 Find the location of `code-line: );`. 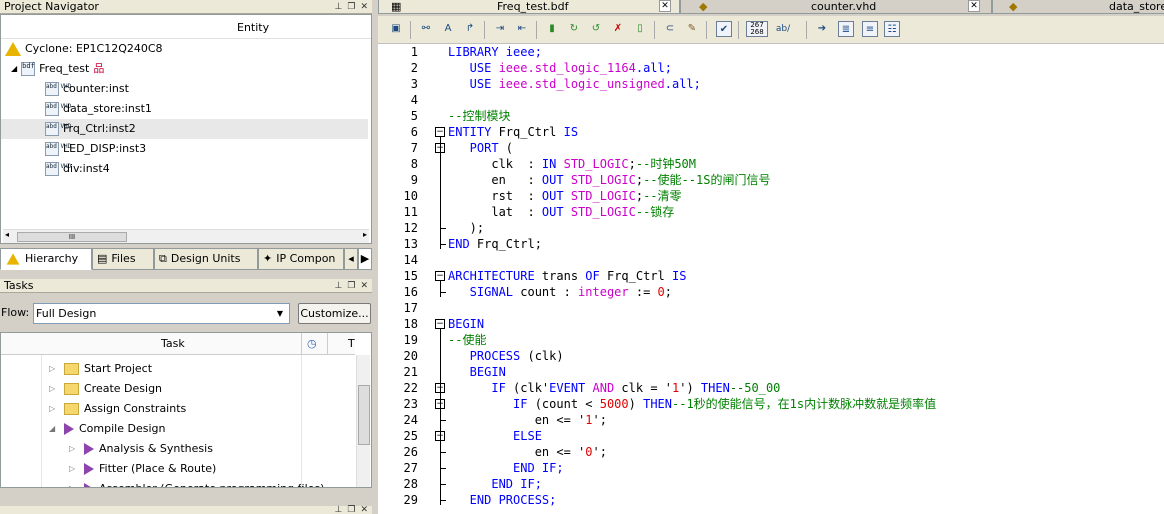

code-line: ); is located at coordinates (466, 228).